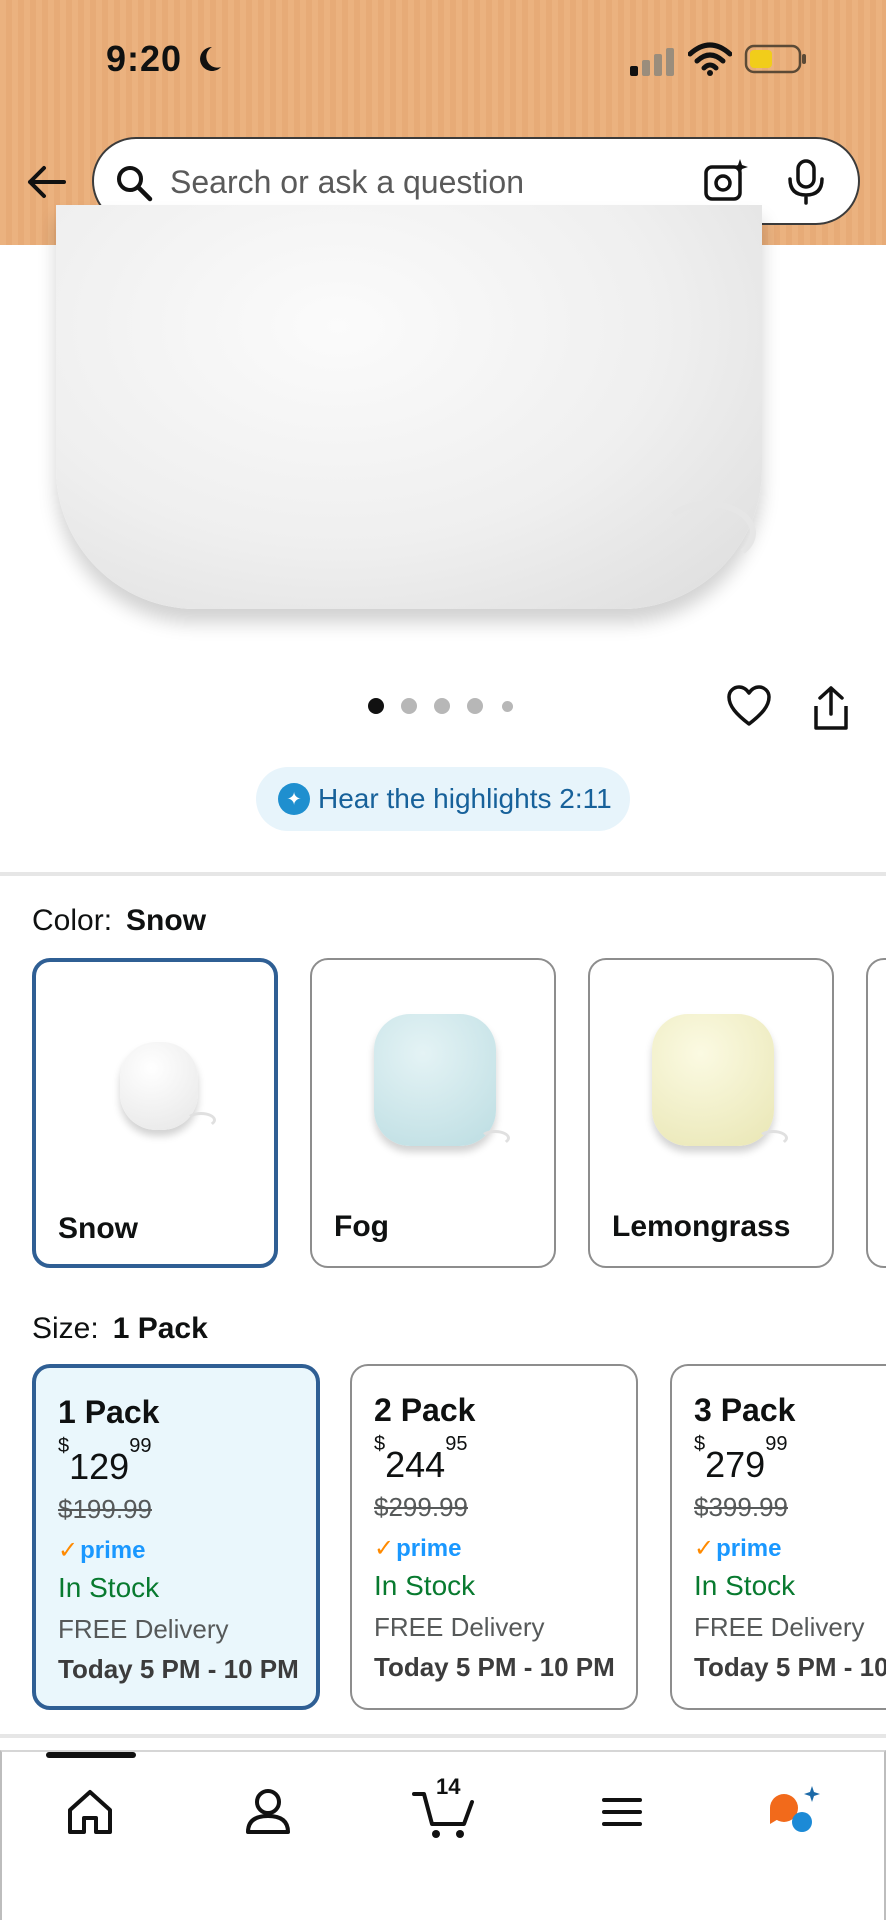 The width and height of the screenshot is (886, 1920). I want to click on lemongrass-router-thumbnail, so click(713, 1080).